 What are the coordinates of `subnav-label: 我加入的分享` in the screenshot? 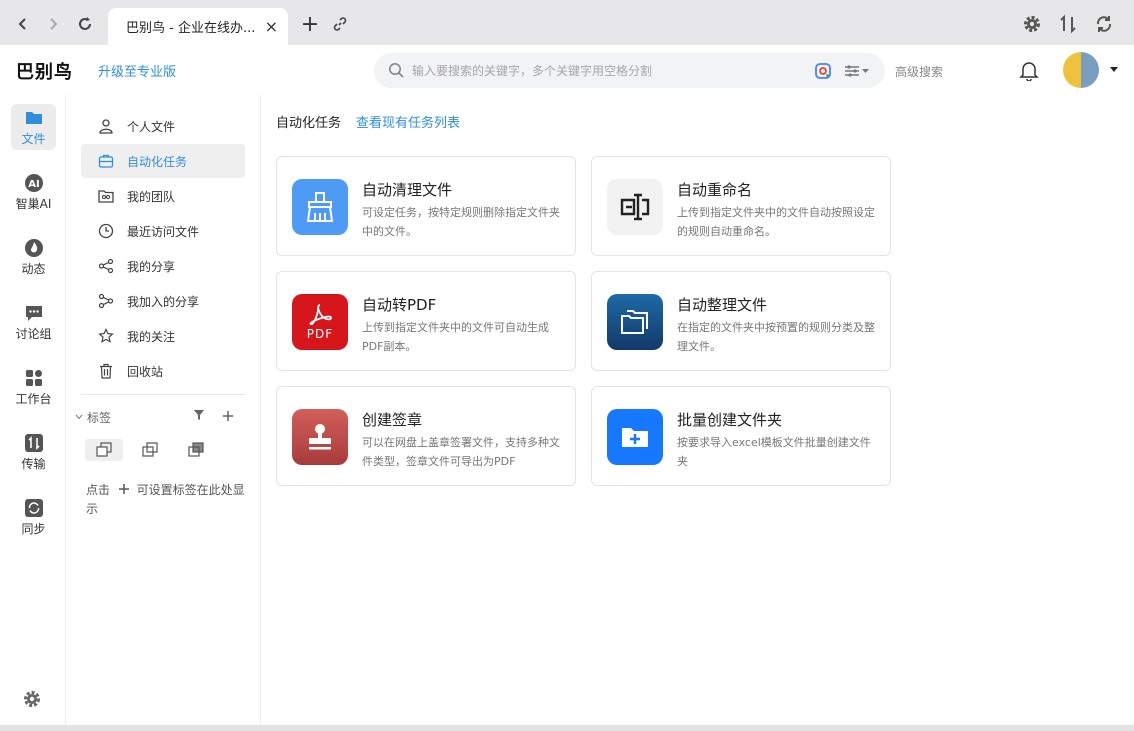 It's located at (163, 301).